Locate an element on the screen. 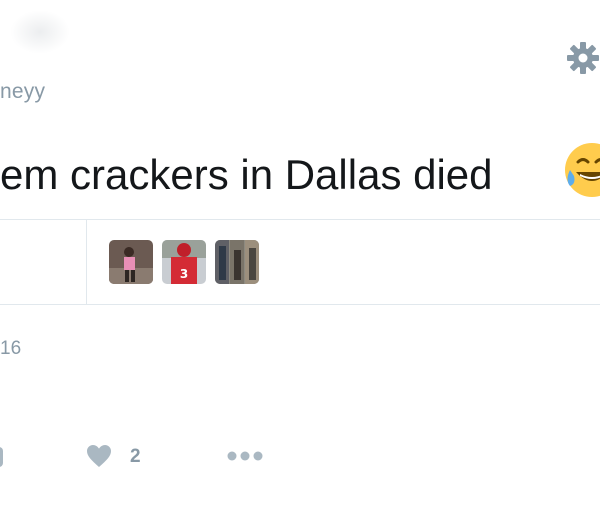 The height and width of the screenshot is (510, 600). gear-icon is located at coordinates (583, 58).